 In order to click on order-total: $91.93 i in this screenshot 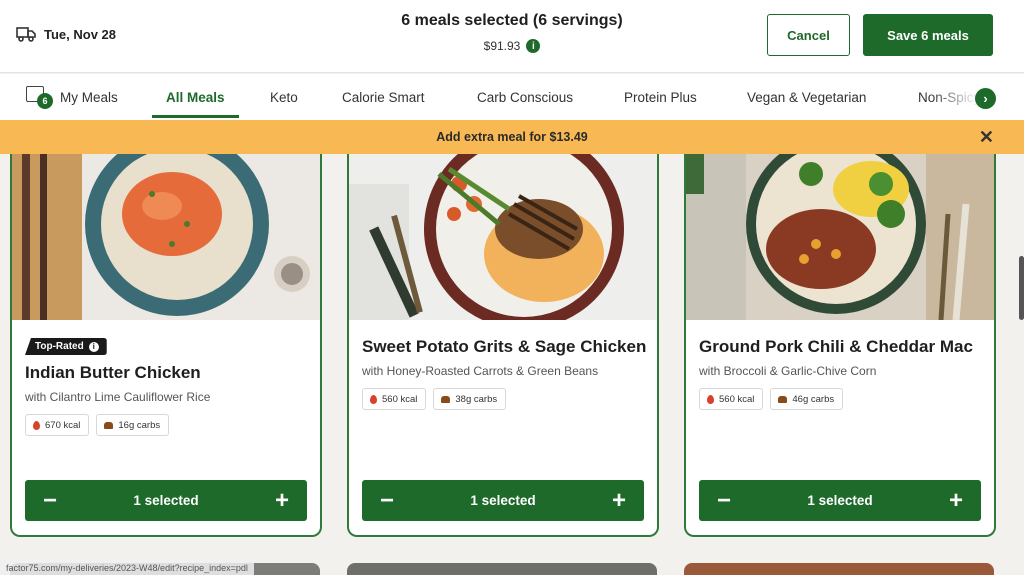, I will do `click(512, 46)`.